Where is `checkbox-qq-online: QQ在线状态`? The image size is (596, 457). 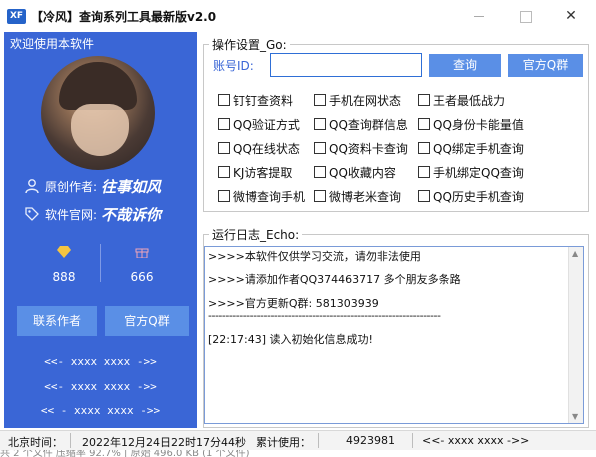
checkbox-qq-online: QQ在线状态 is located at coordinates (259, 148).